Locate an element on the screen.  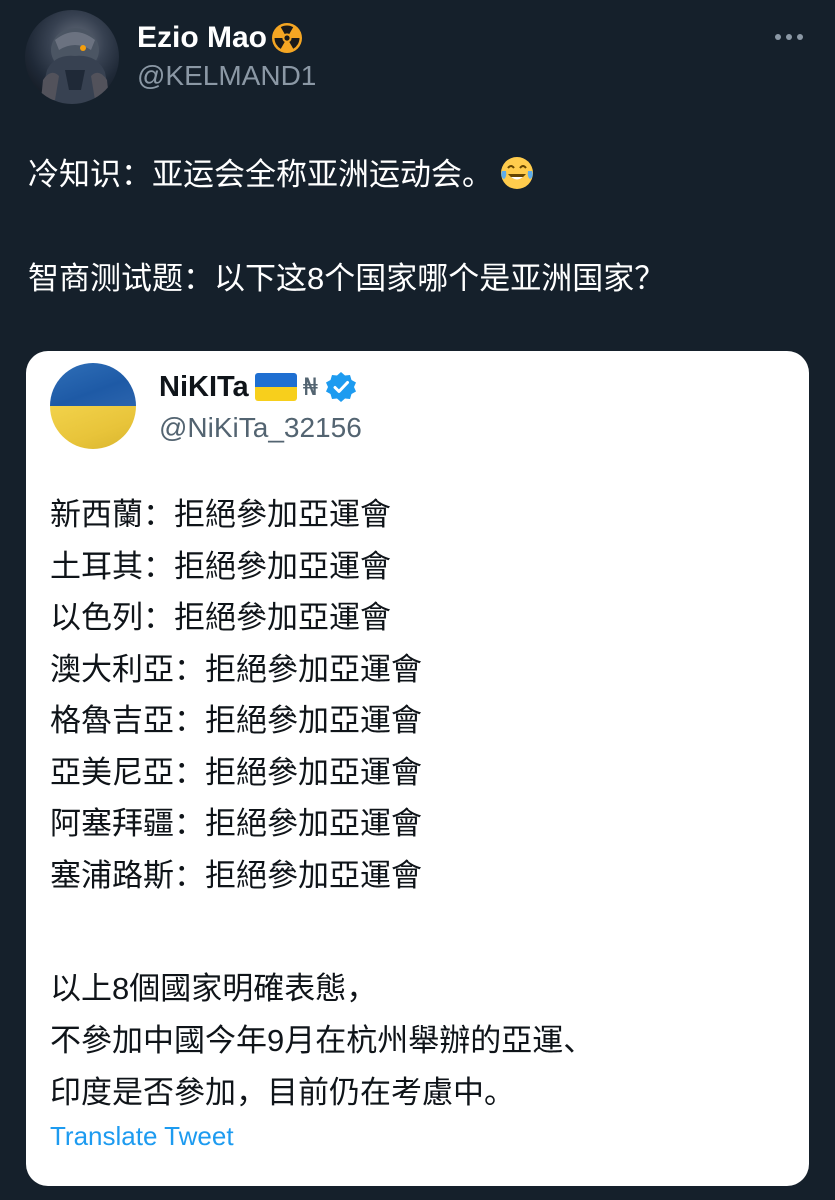
author-name-row: Ezio Mao is located at coordinates (220, 38).